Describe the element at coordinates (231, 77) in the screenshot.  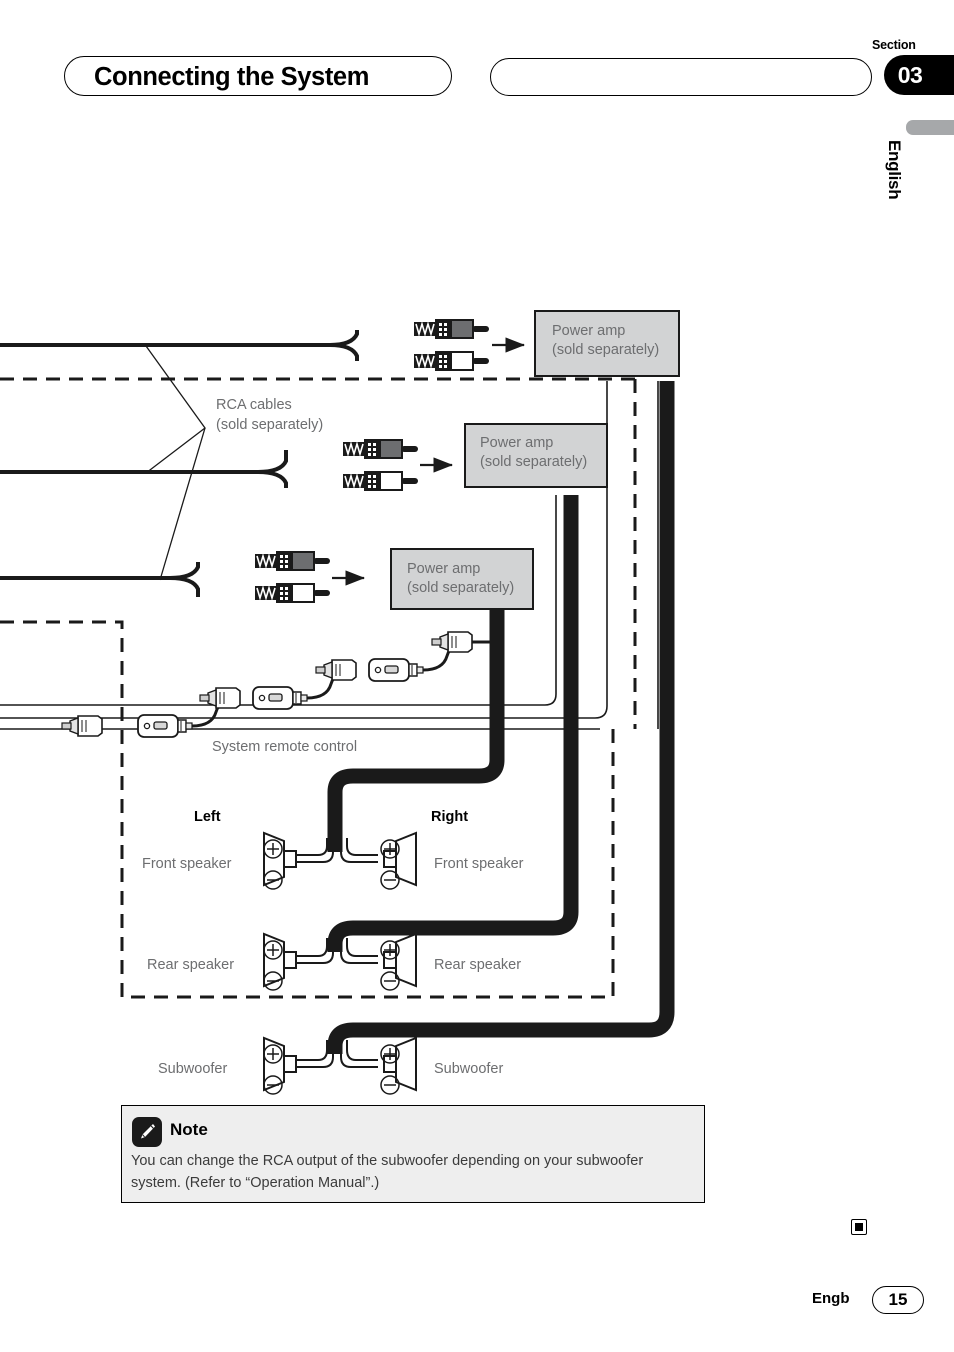
I see `page-title: Connecting the System` at that location.